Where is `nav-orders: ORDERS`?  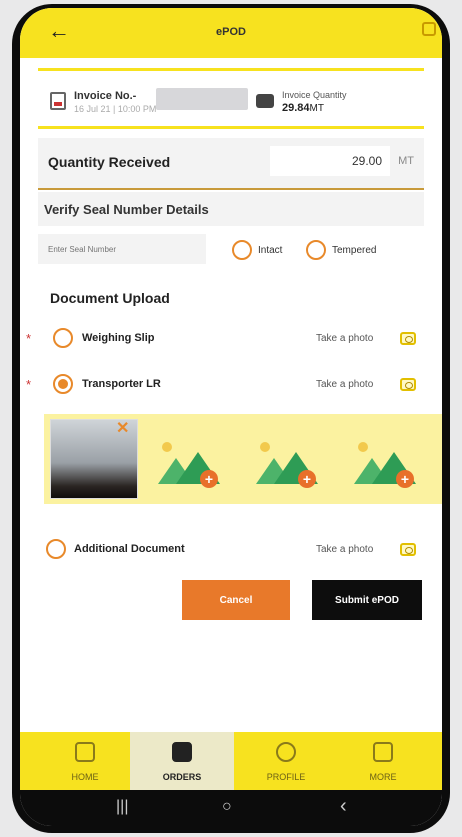
nav-orders: ORDERS is located at coordinates (182, 761).